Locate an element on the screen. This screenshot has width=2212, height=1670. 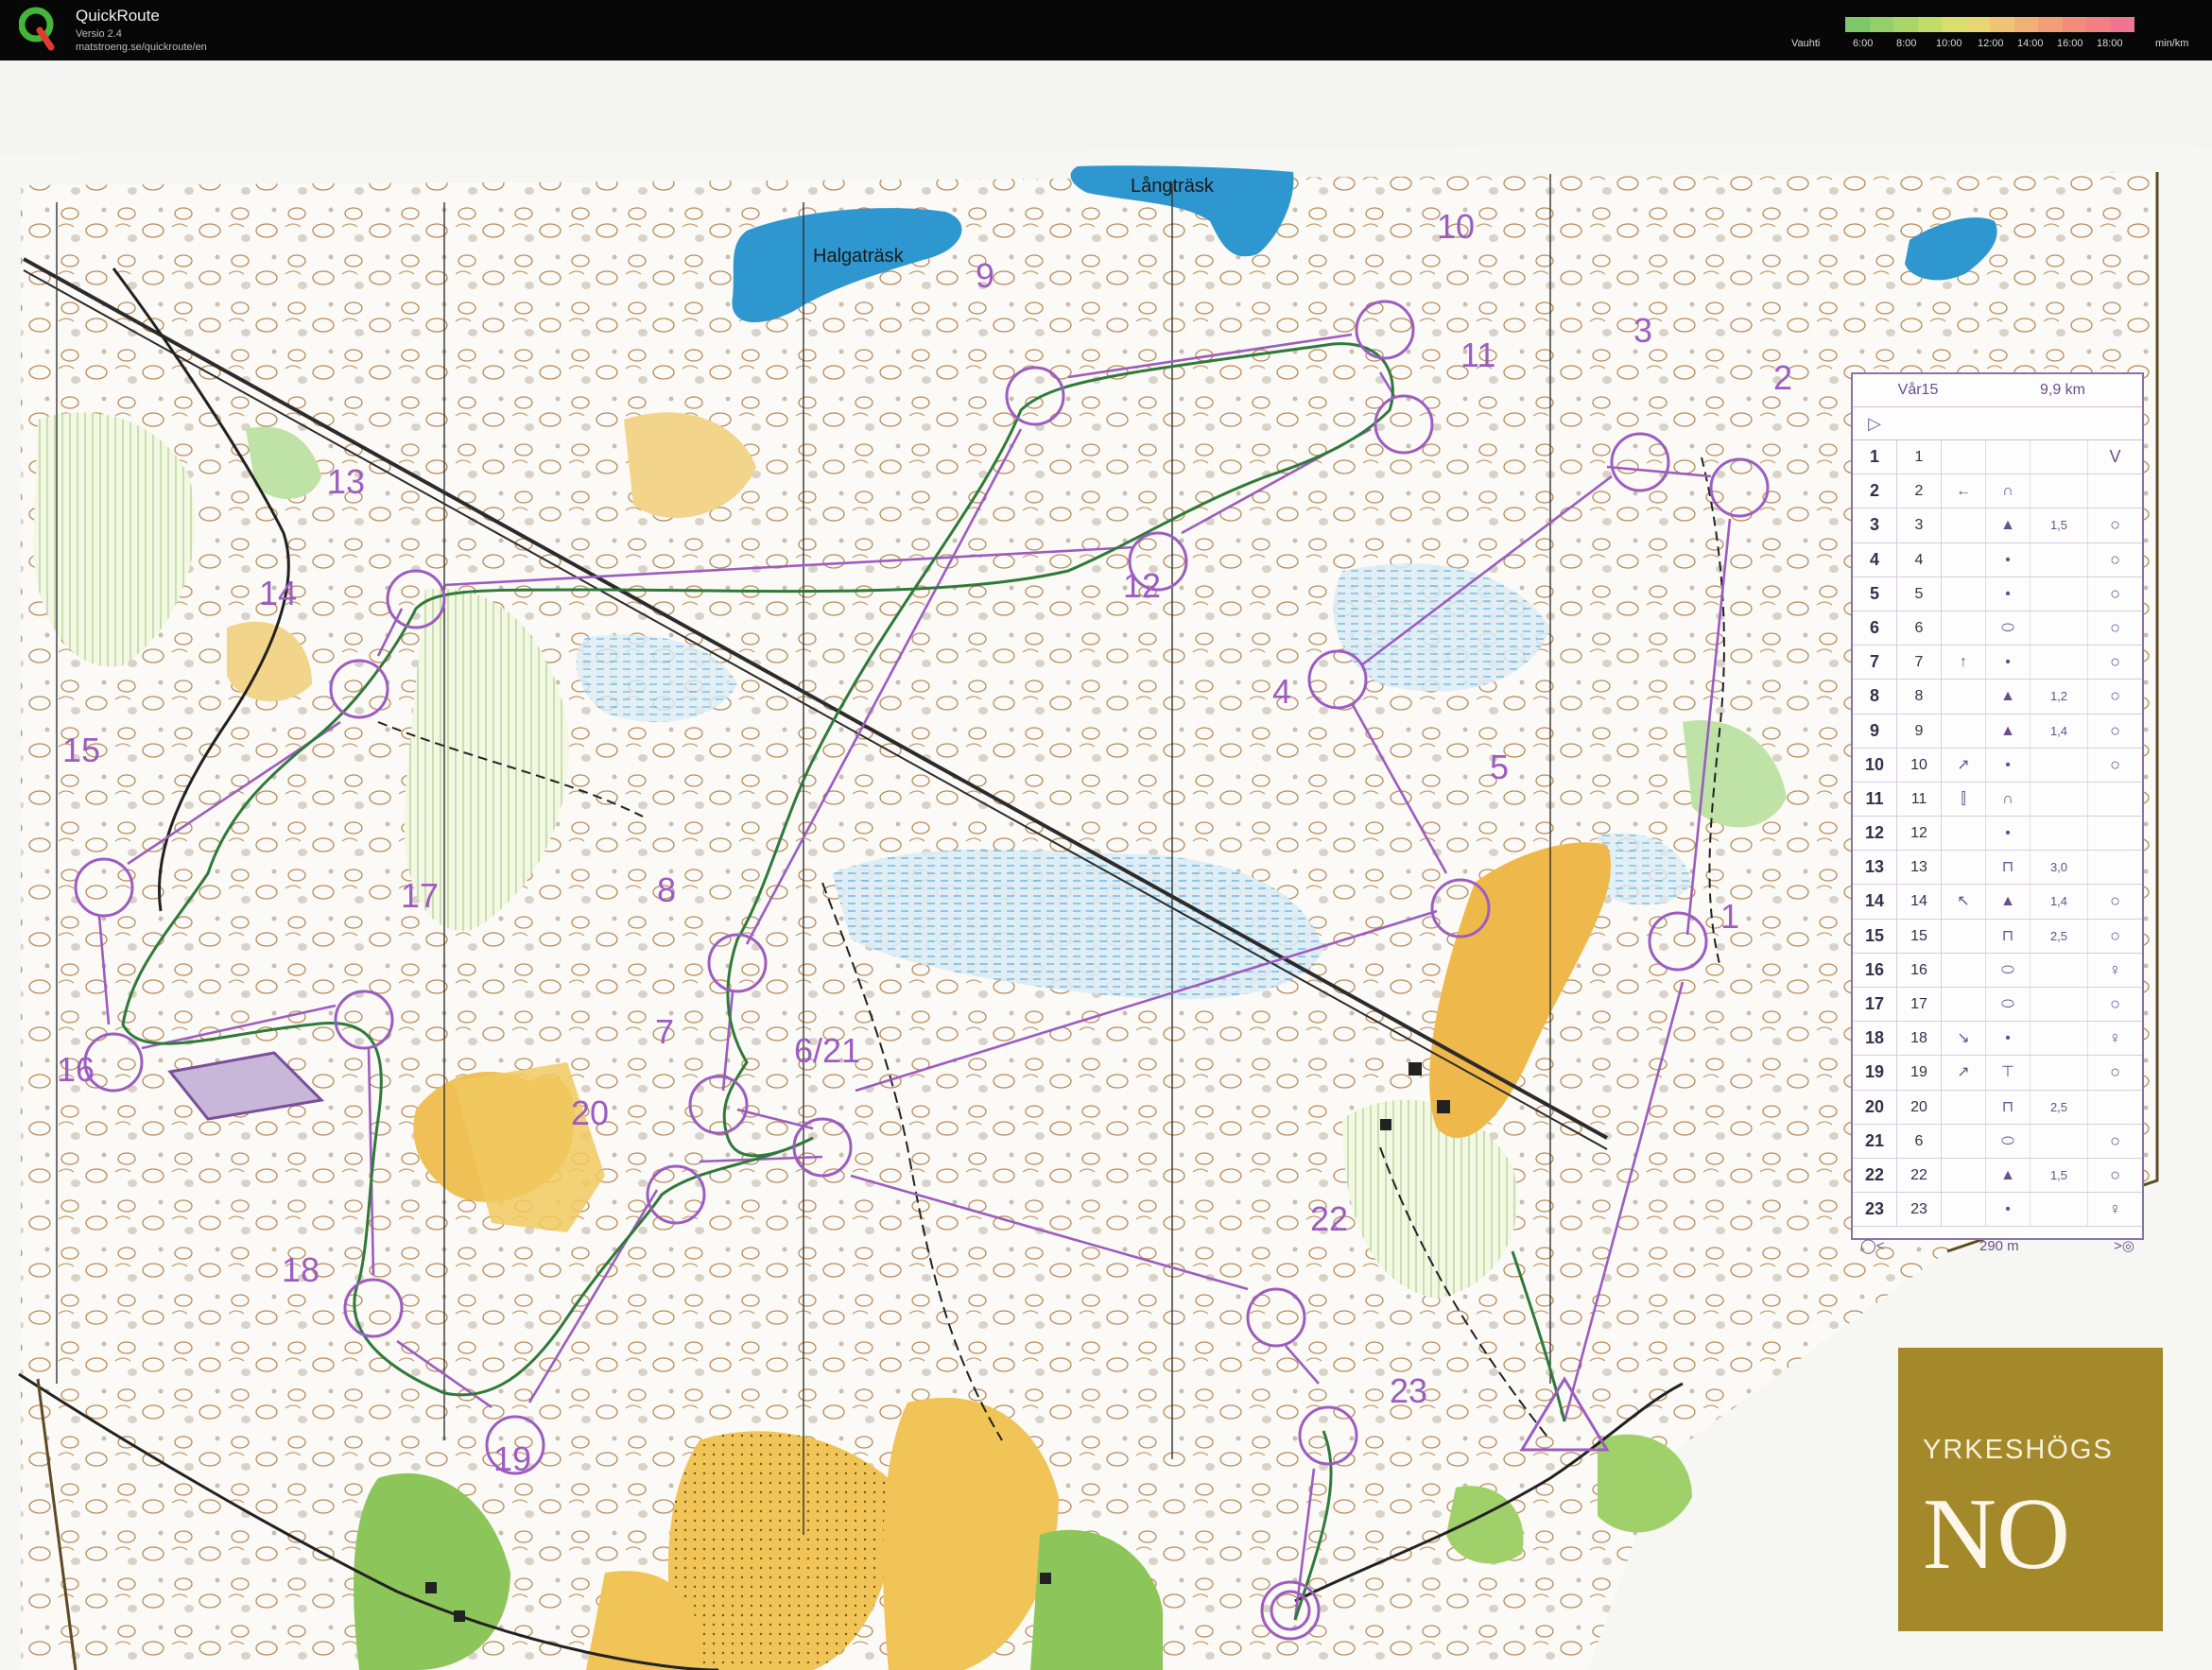
control-dimension: 2,5 is located at coordinates (2059, 936).